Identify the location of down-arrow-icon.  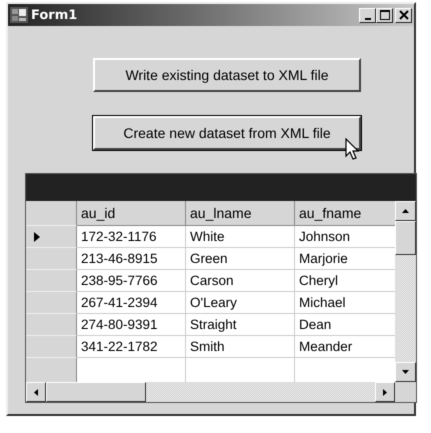
(405, 372).